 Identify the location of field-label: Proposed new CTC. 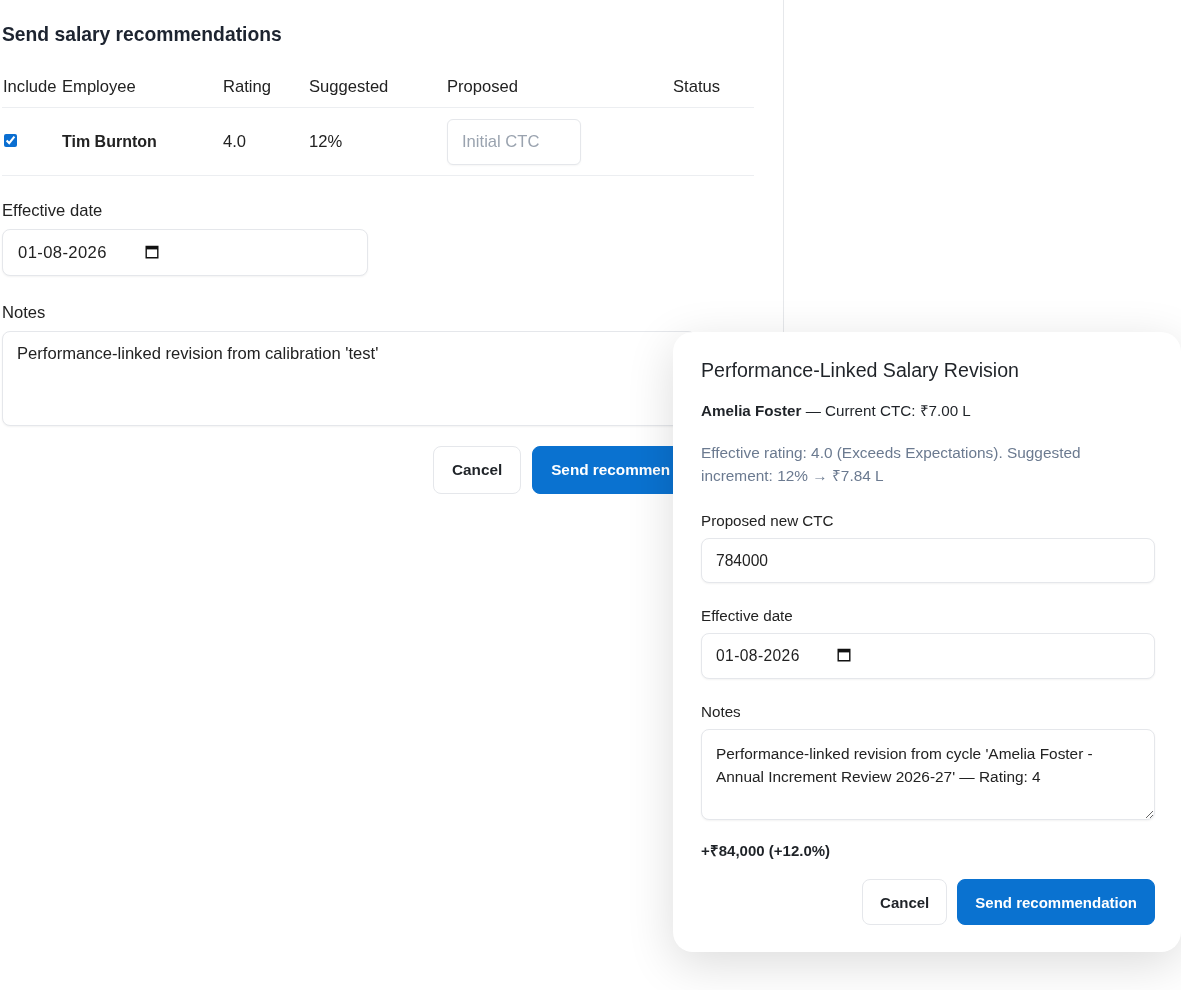
(768, 521).